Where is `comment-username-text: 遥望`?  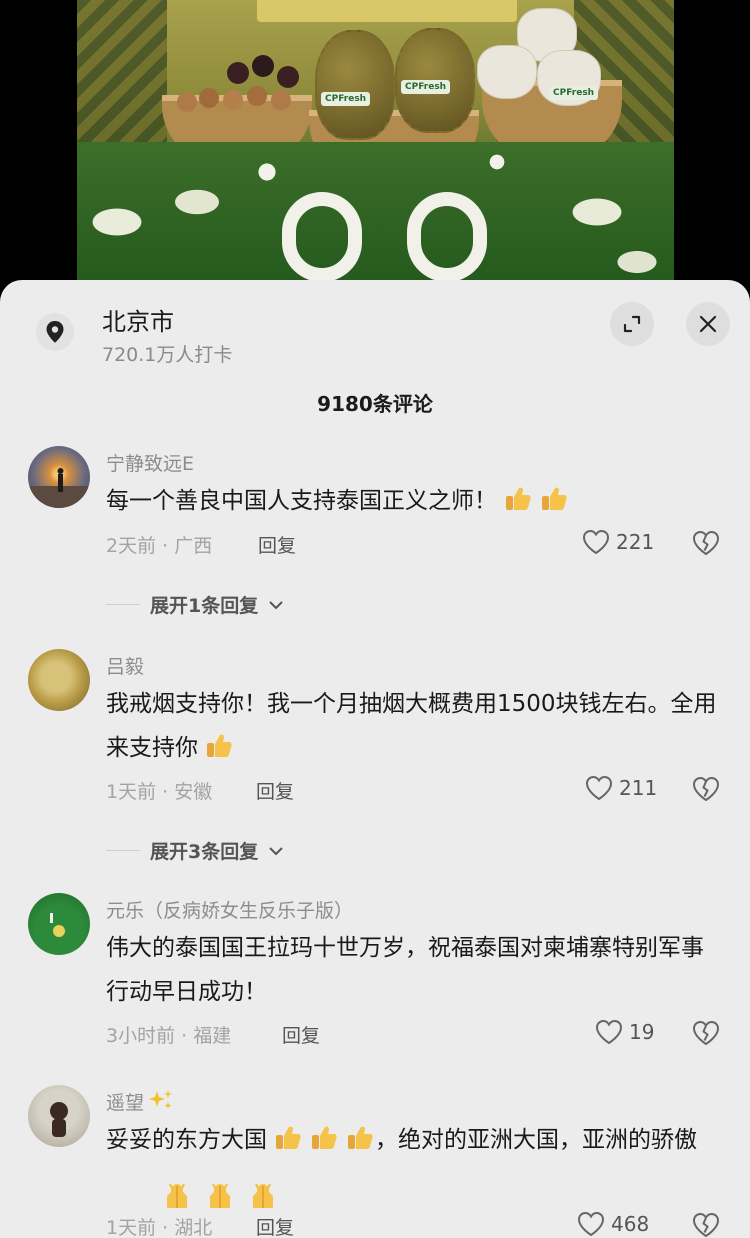
comment-username-text: 遥望 is located at coordinates (125, 1103).